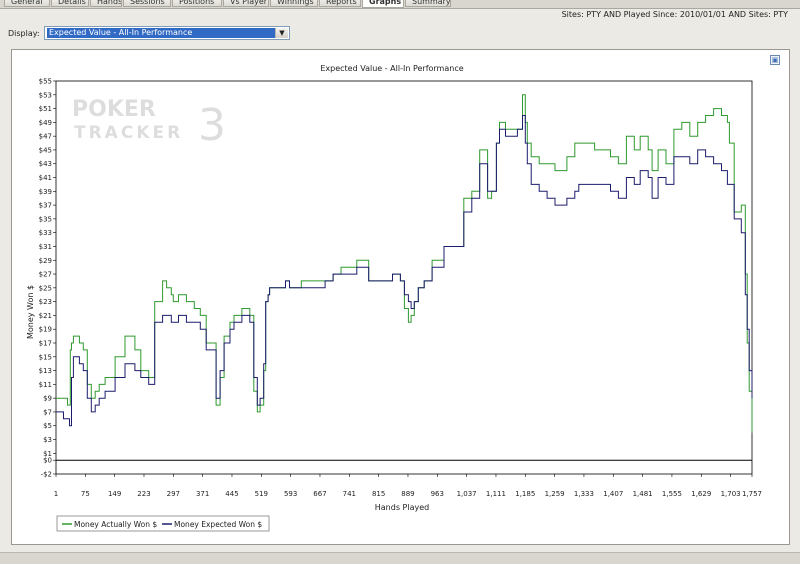  I want to click on tab-reports: Reports, so click(340, 3).